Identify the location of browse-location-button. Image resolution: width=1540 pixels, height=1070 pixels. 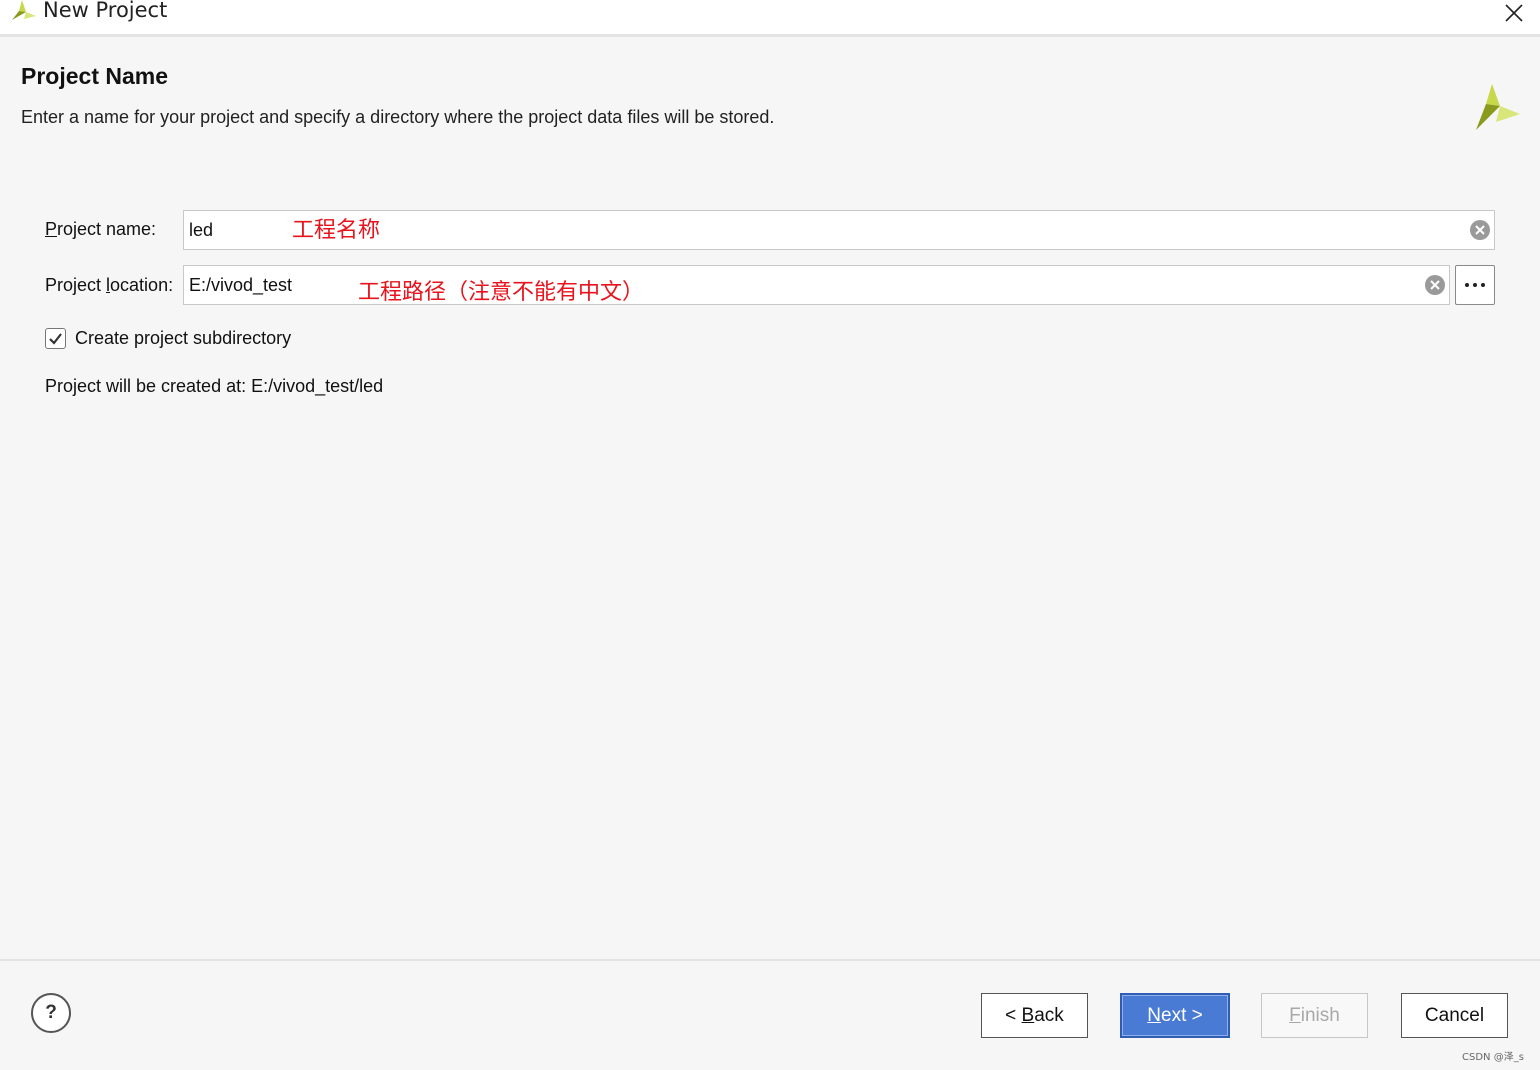
(1475, 285).